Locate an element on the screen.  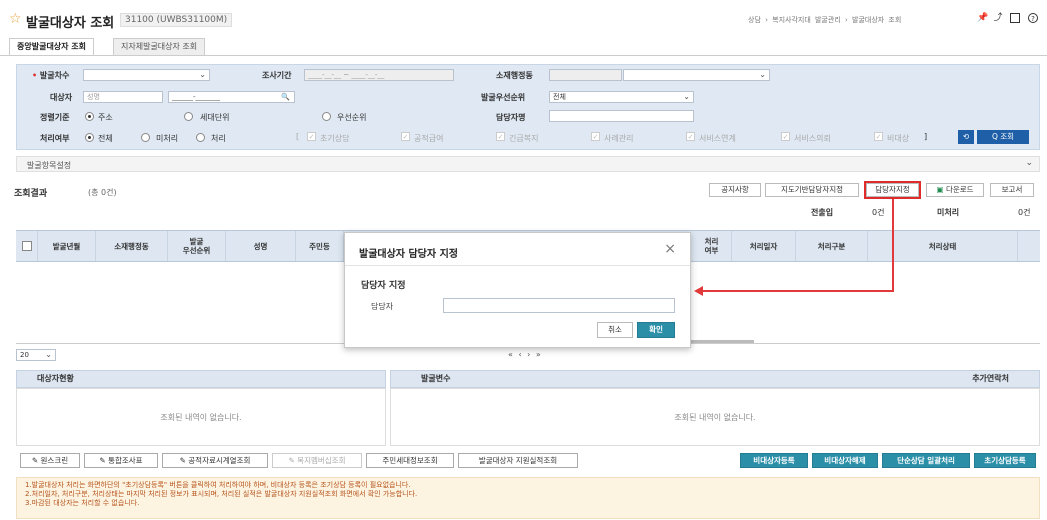
modal-title: 발굴대상자 담당자 지정 is located at coordinates (408, 254).